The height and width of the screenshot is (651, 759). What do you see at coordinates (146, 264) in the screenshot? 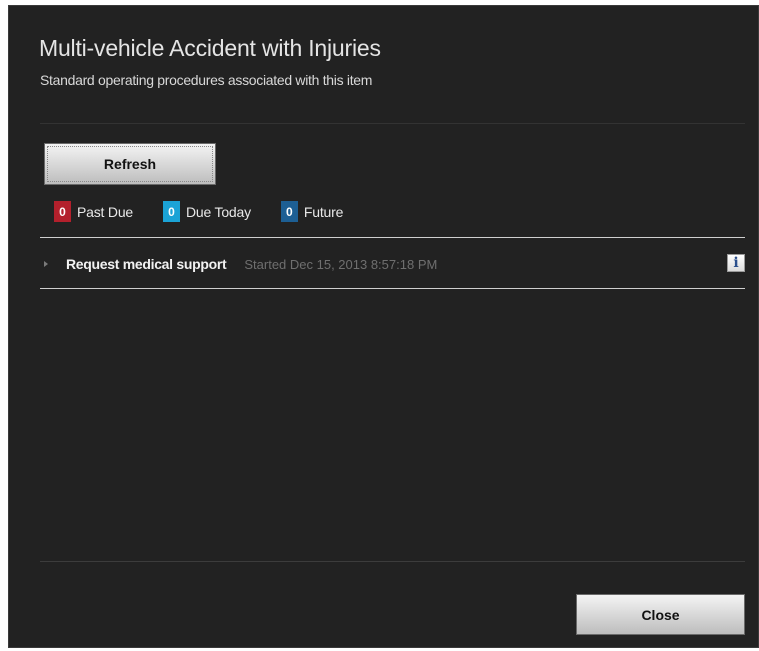
I see `task-name: Request medical support` at bounding box center [146, 264].